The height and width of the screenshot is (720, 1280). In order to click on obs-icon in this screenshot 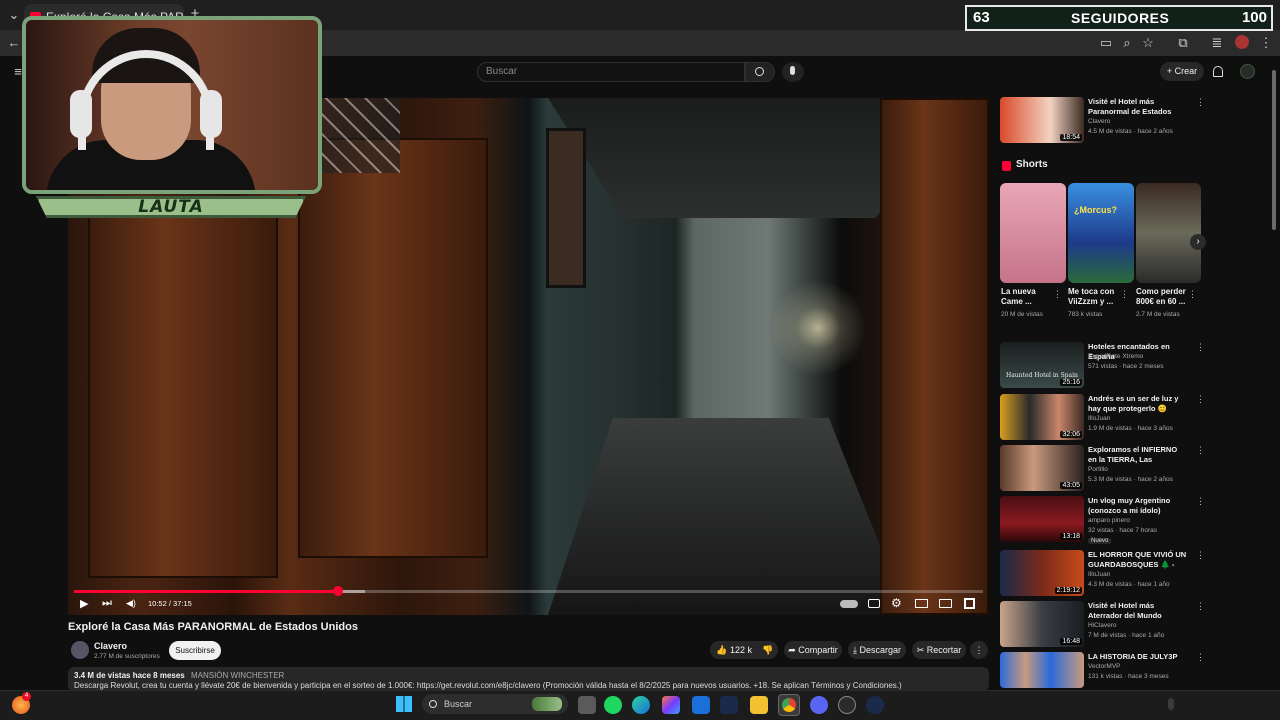, I will do `click(847, 705)`.